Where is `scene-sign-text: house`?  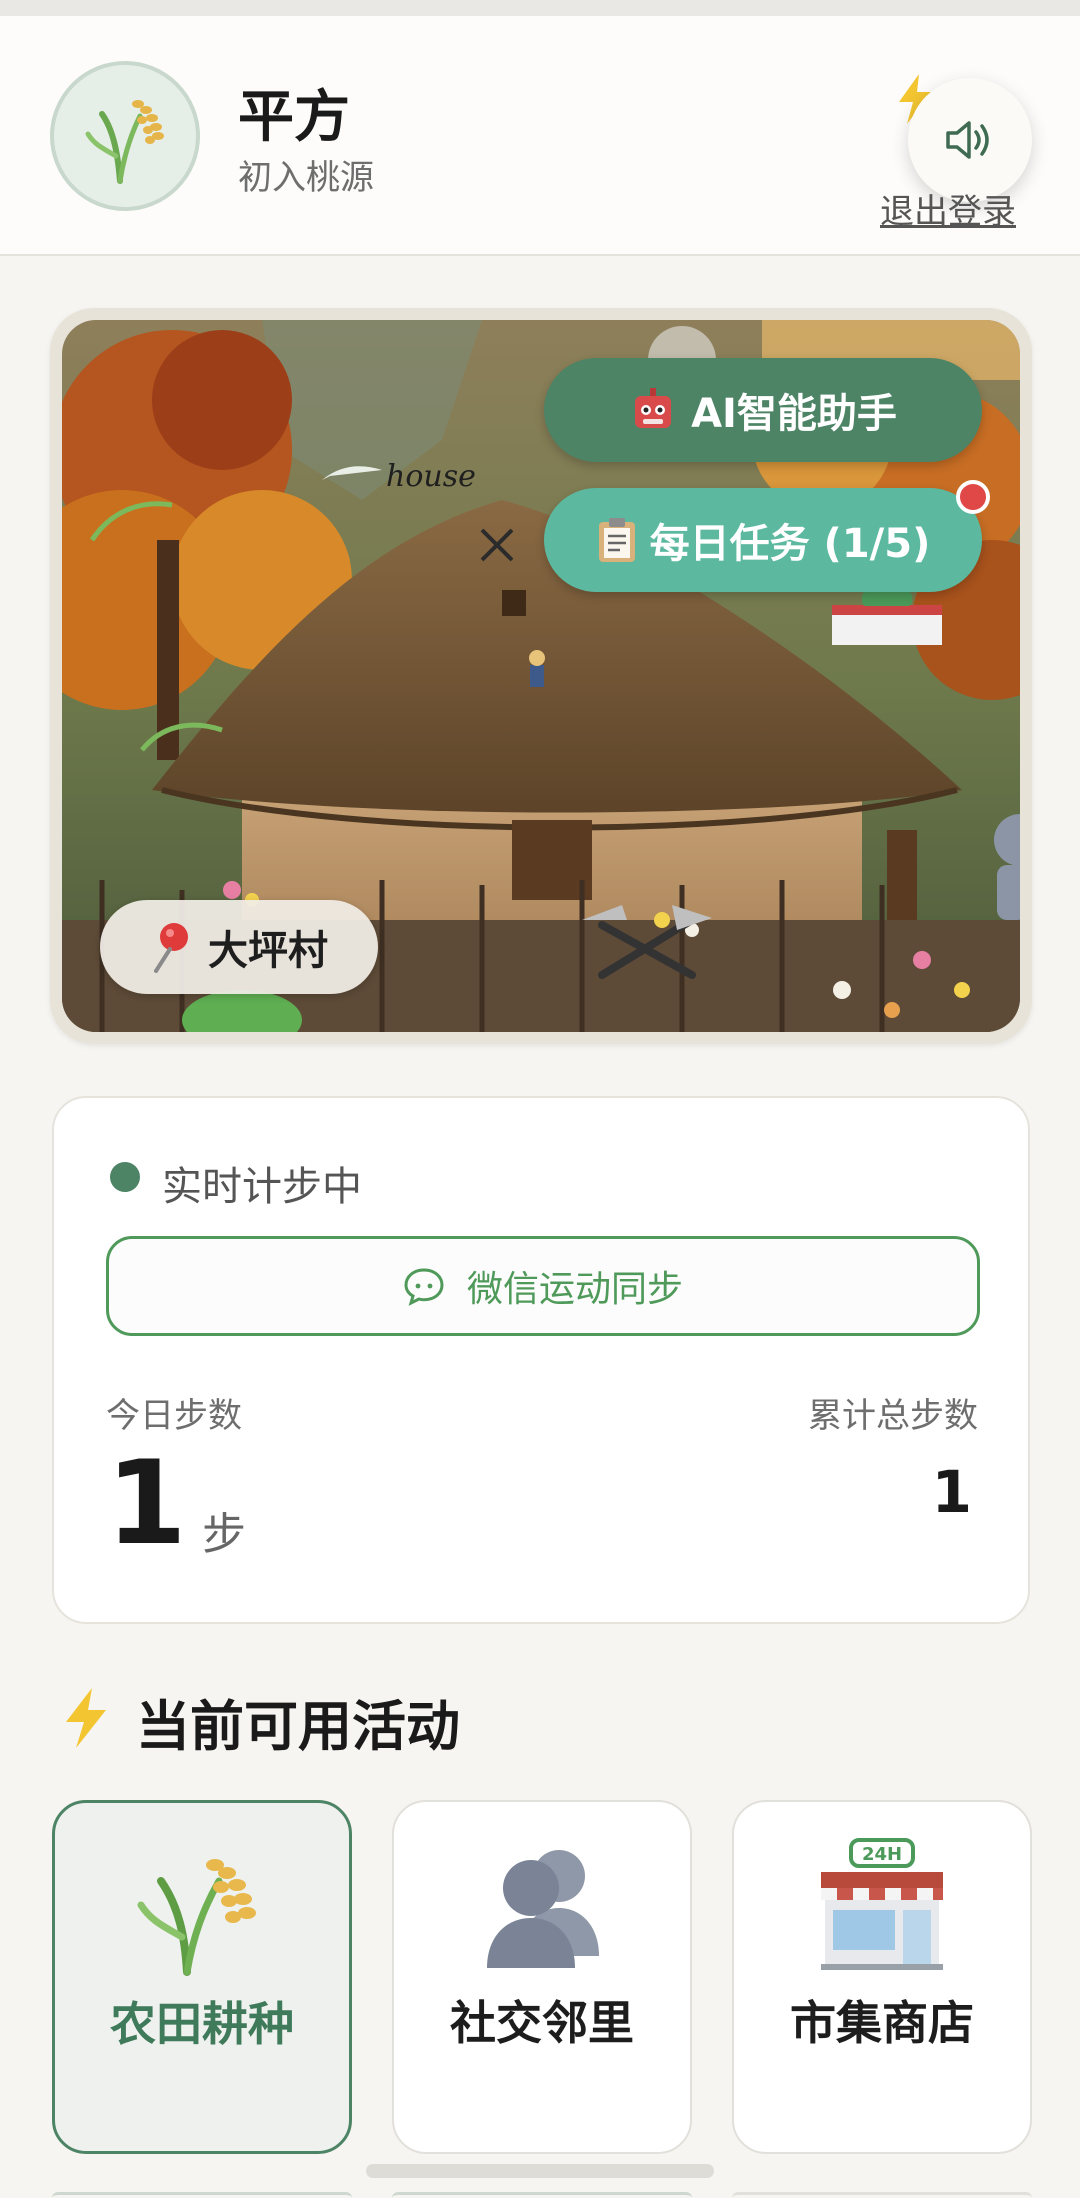 scene-sign-text: house is located at coordinates (431, 476).